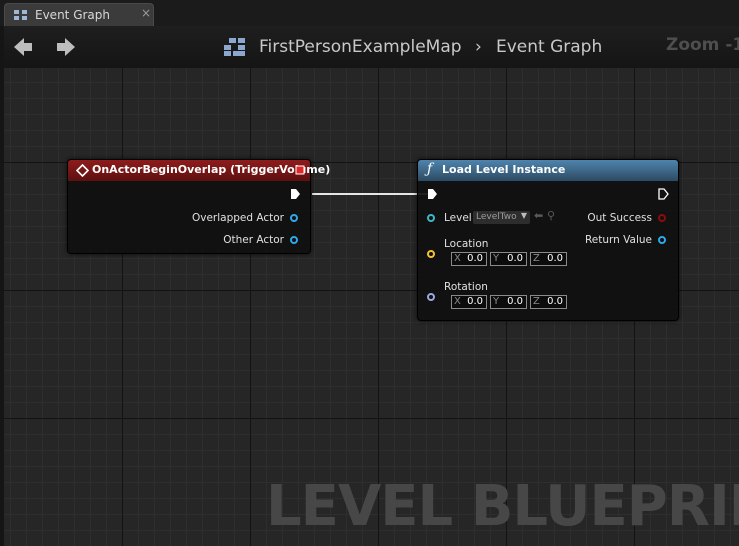 The width and height of the screenshot is (739, 546). Describe the element at coordinates (466, 244) in the screenshot. I see `location-label: Location` at that location.